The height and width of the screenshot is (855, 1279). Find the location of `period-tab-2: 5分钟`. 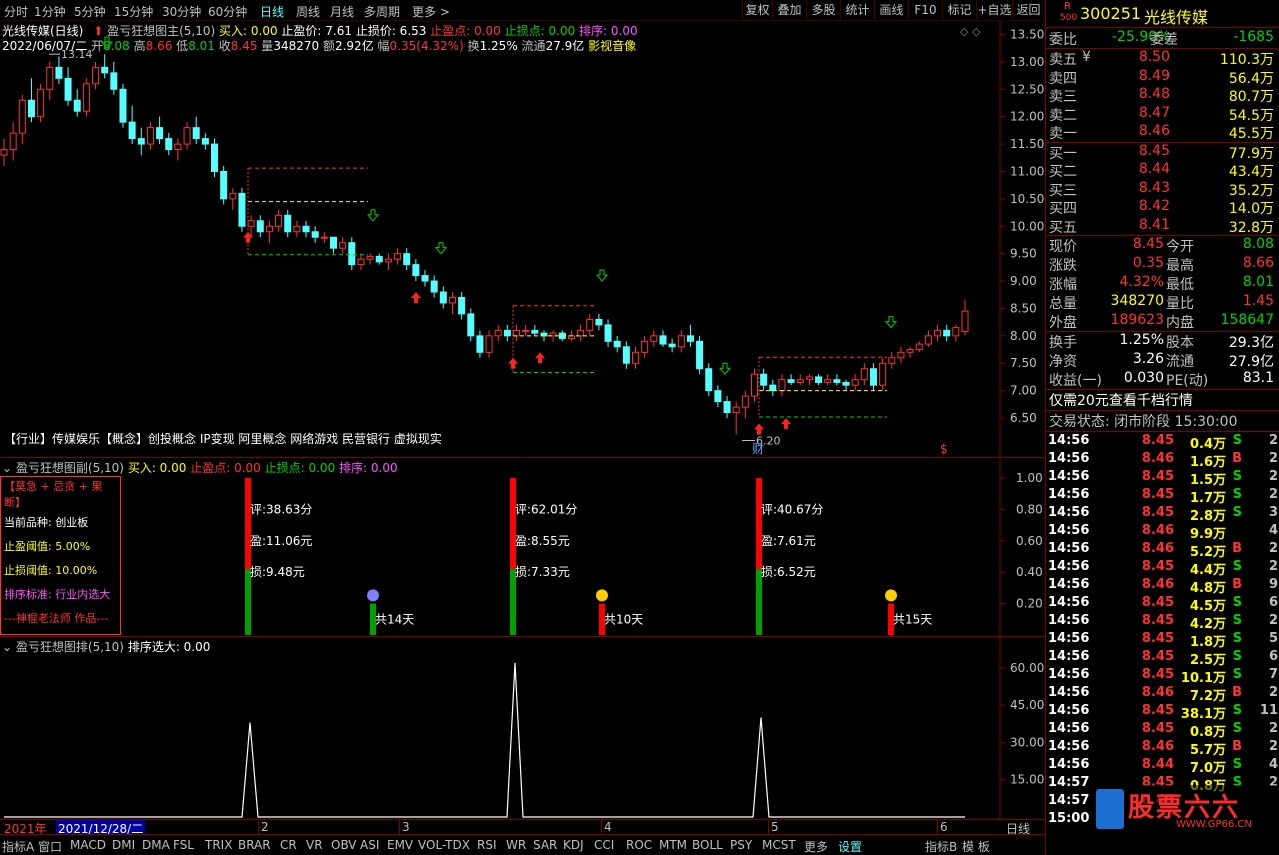

period-tab-2: 5分钟 is located at coordinates (90, 11).